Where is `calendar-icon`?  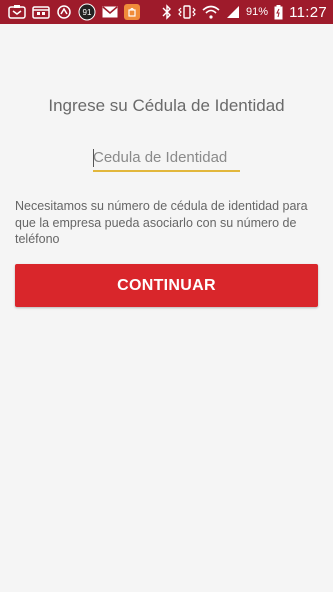 calendar-icon is located at coordinates (41, 12).